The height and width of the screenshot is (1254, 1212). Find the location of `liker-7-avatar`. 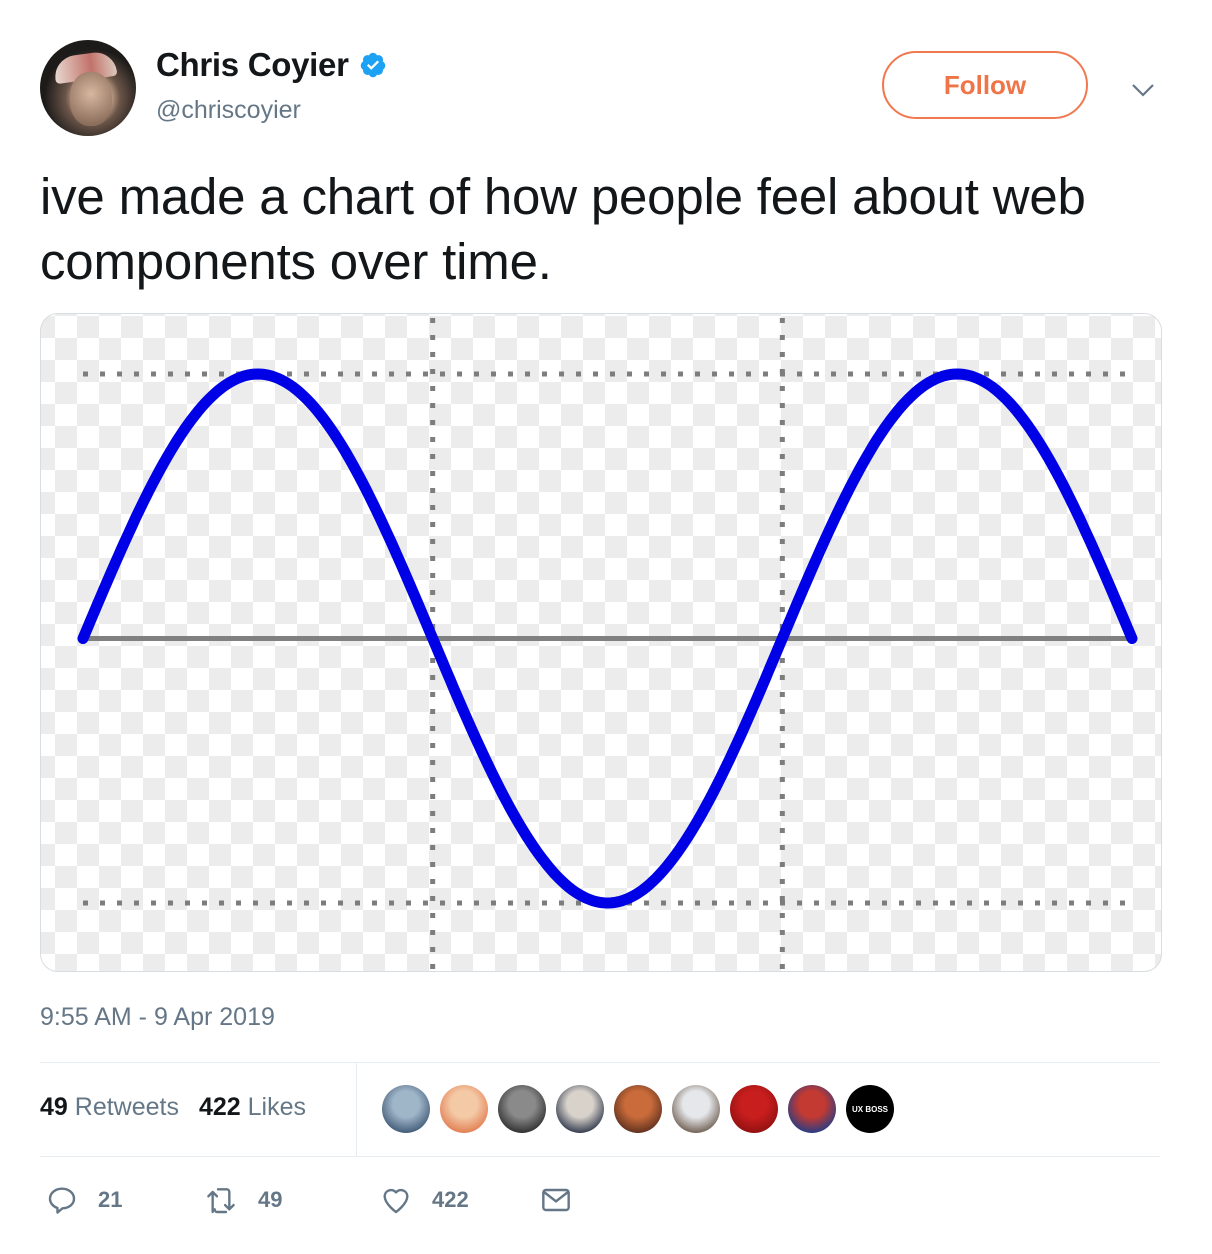

liker-7-avatar is located at coordinates (754, 1109).